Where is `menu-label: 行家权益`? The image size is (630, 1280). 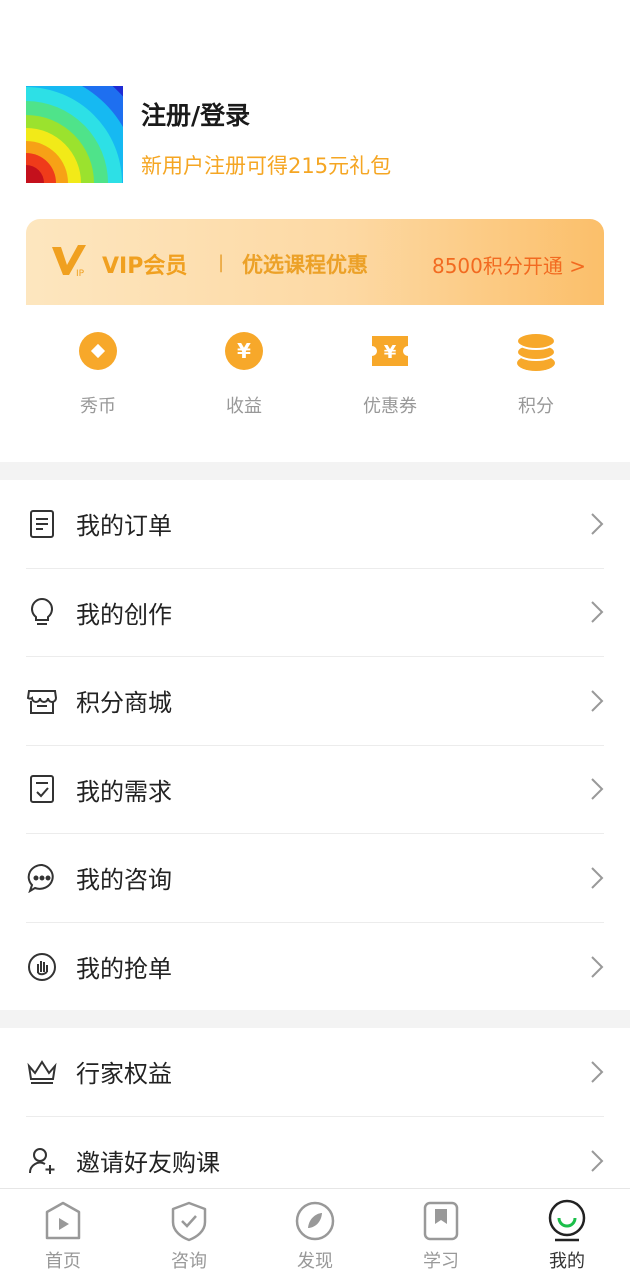 menu-label: 行家权益 is located at coordinates (124, 1074).